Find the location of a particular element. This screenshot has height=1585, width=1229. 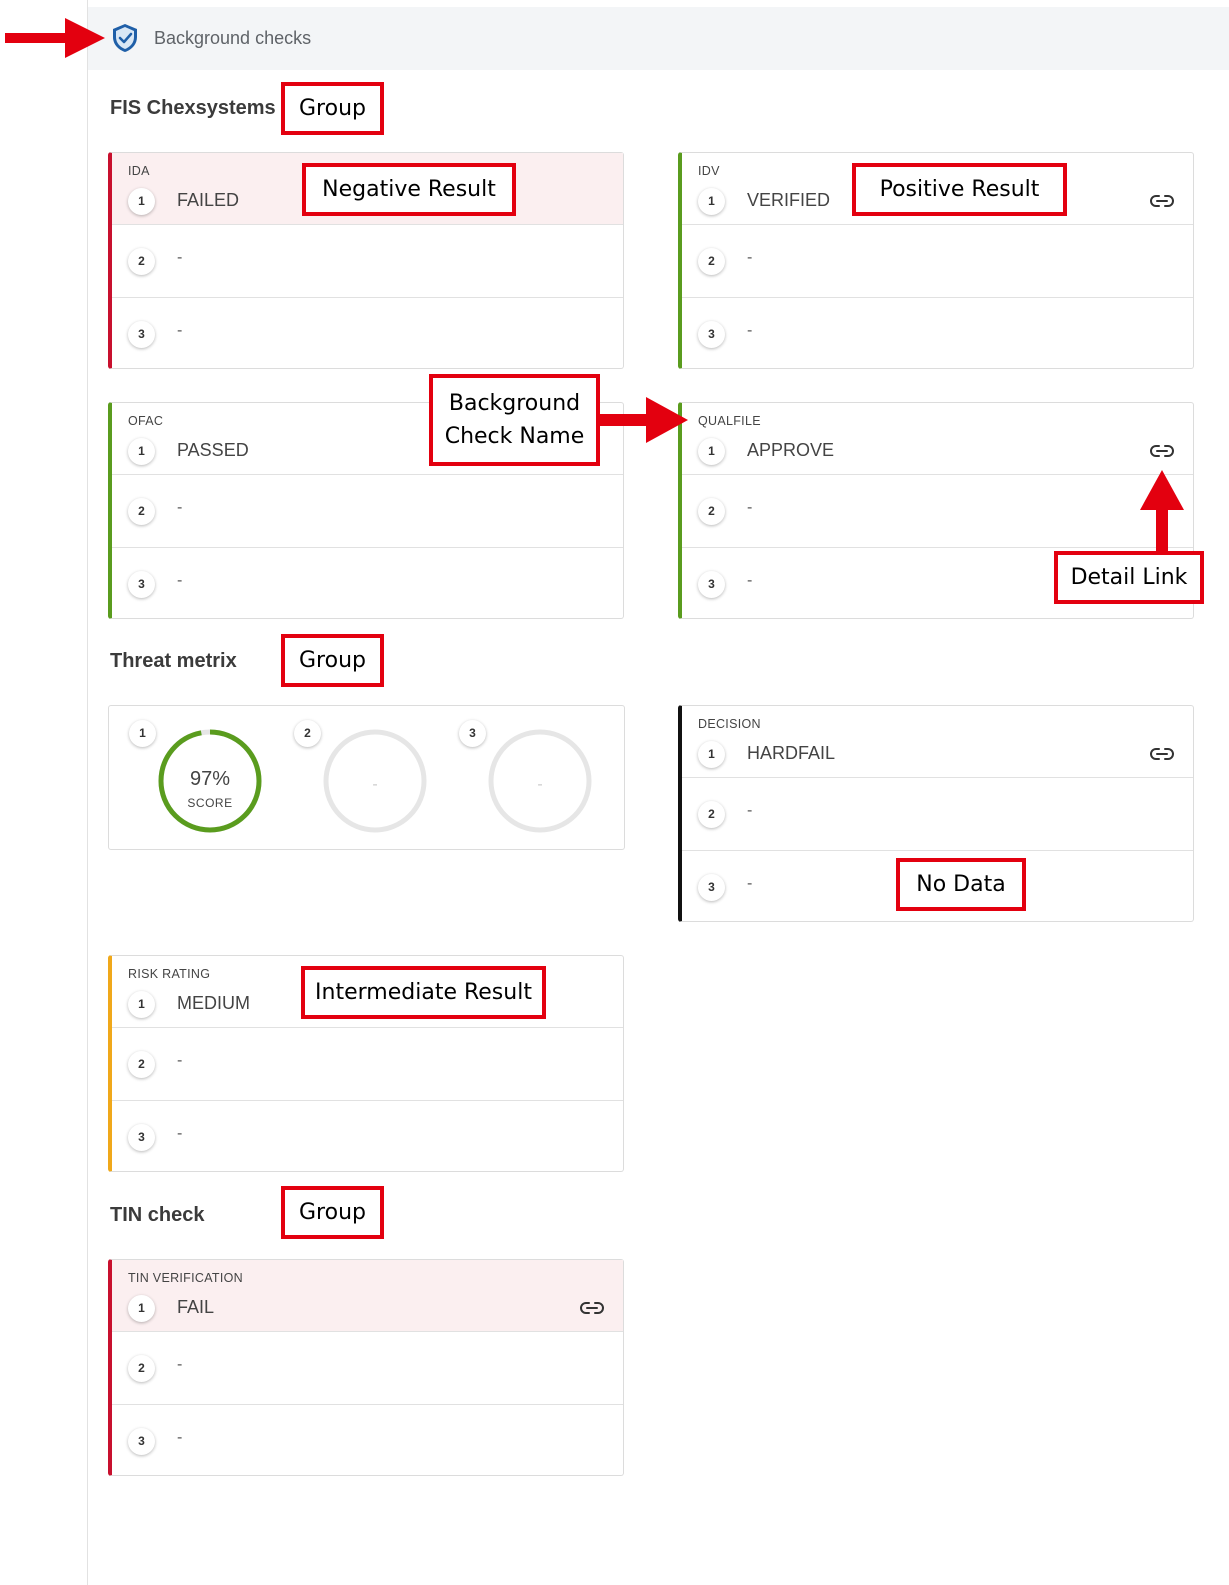

check-name: QUALFILE is located at coordinates (729, 421).